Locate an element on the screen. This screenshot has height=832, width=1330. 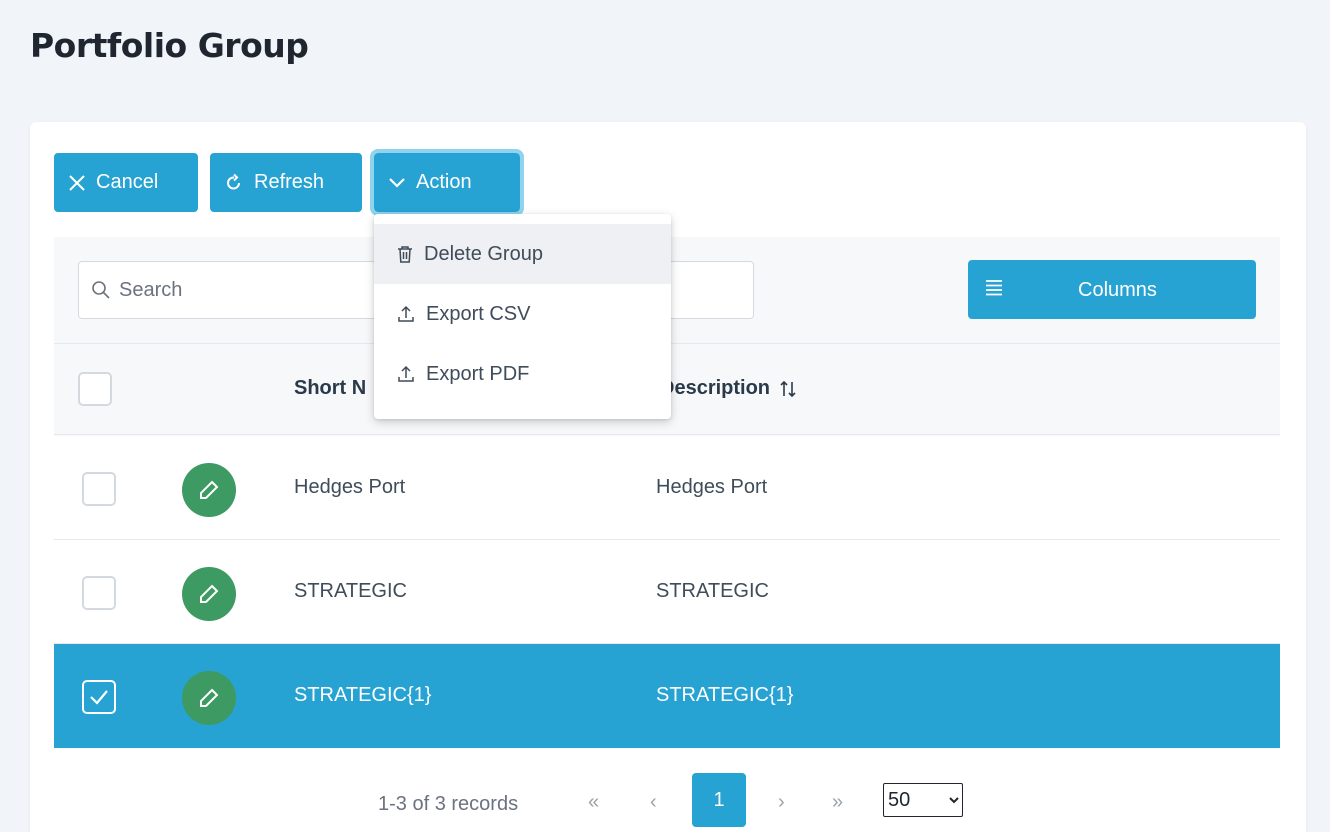
refresh-button: Refresh is located at coordinates (286, 182).